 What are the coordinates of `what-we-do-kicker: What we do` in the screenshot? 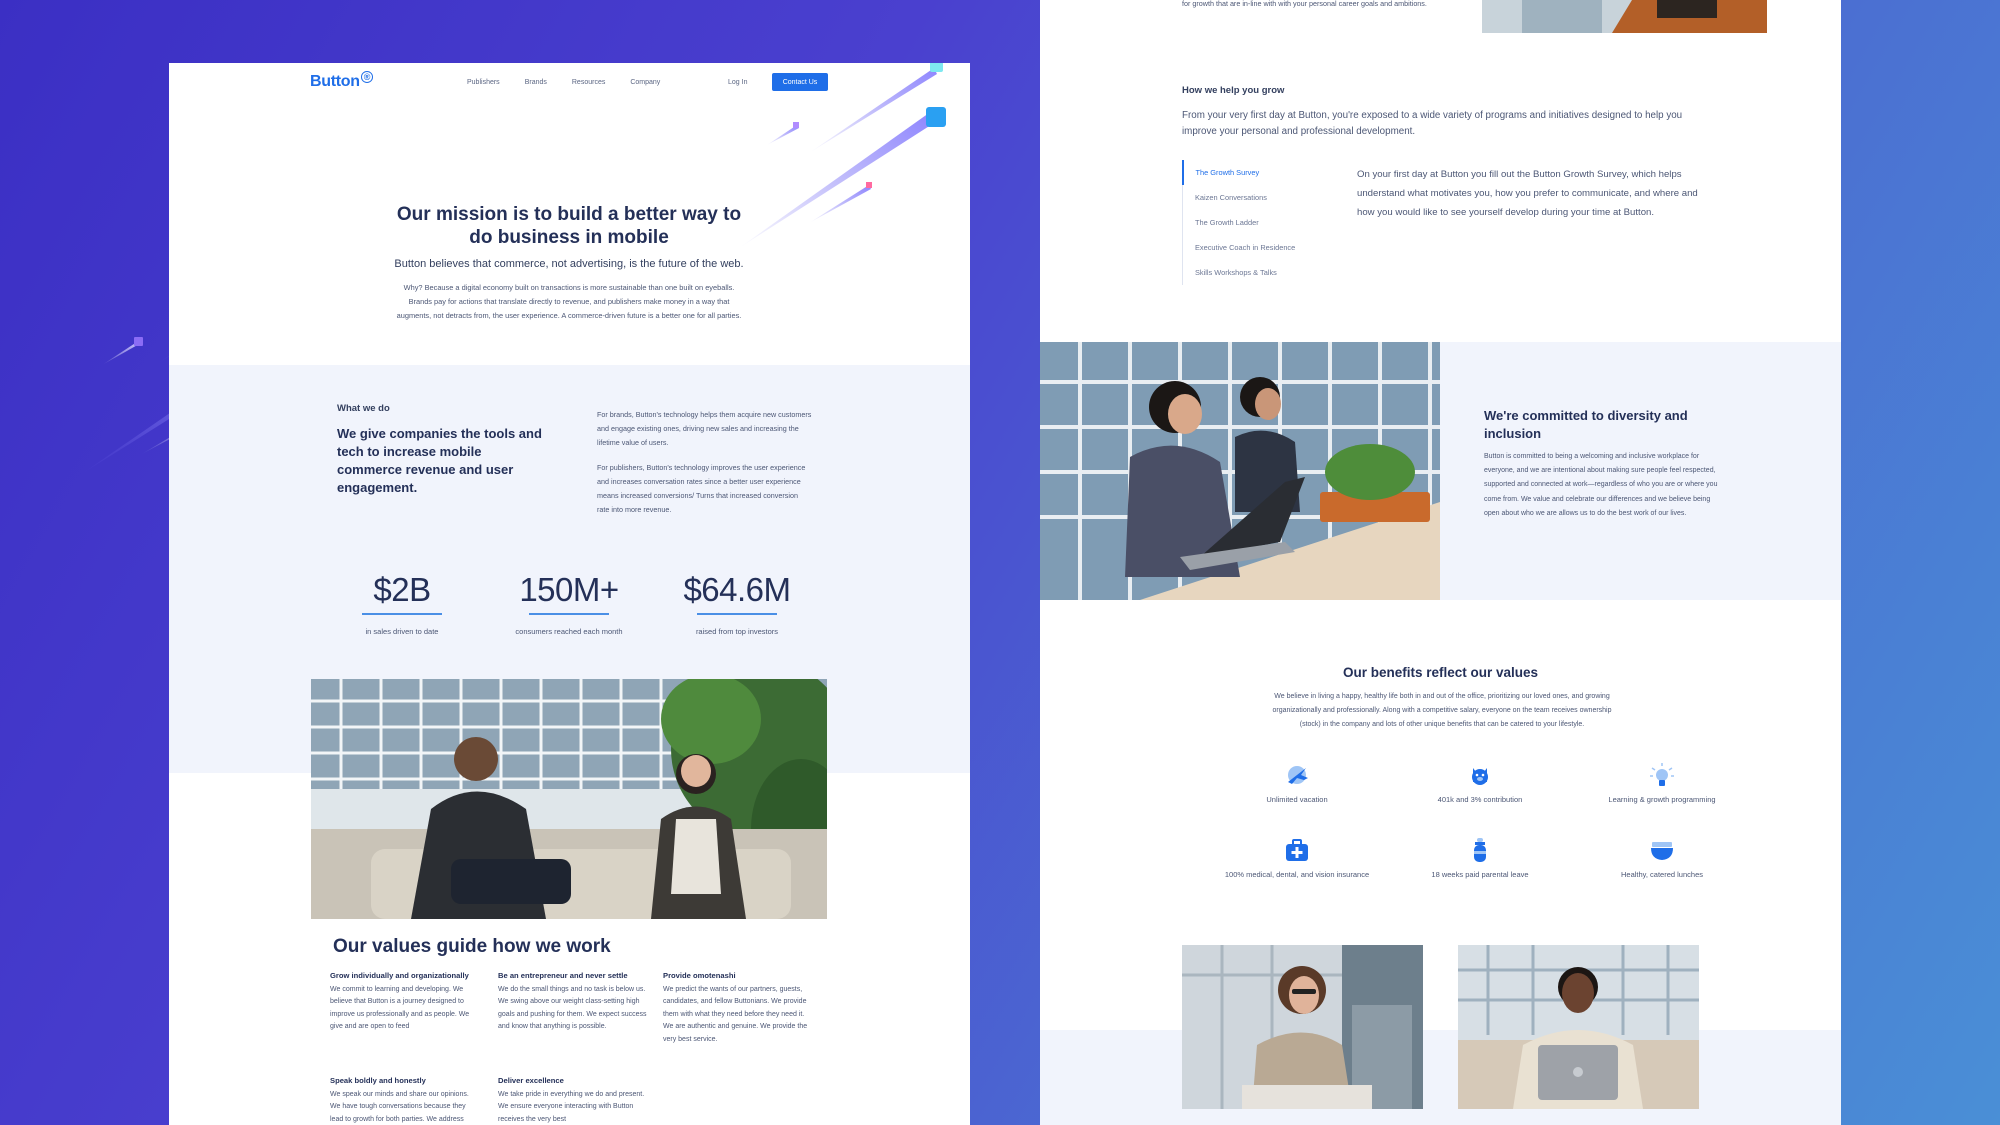 It's located at (363, 408).